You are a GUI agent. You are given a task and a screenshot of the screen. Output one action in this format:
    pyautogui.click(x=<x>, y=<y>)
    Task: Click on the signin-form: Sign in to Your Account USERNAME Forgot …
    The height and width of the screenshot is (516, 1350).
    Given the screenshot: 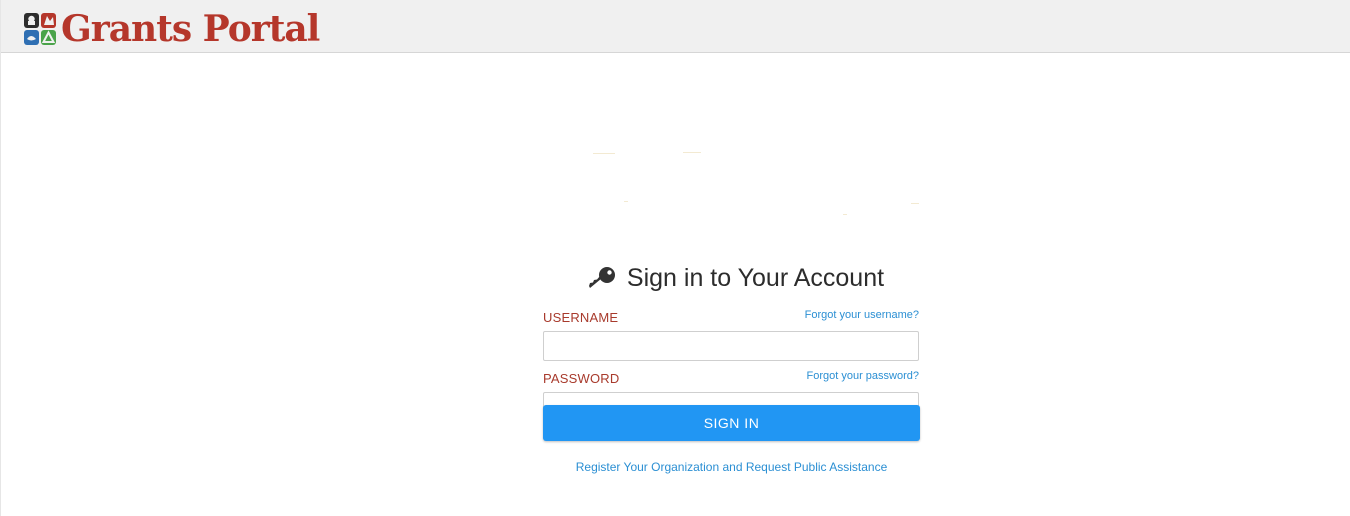 What is the action you would take?
    pyautogui.click(x=731, y=368)
    